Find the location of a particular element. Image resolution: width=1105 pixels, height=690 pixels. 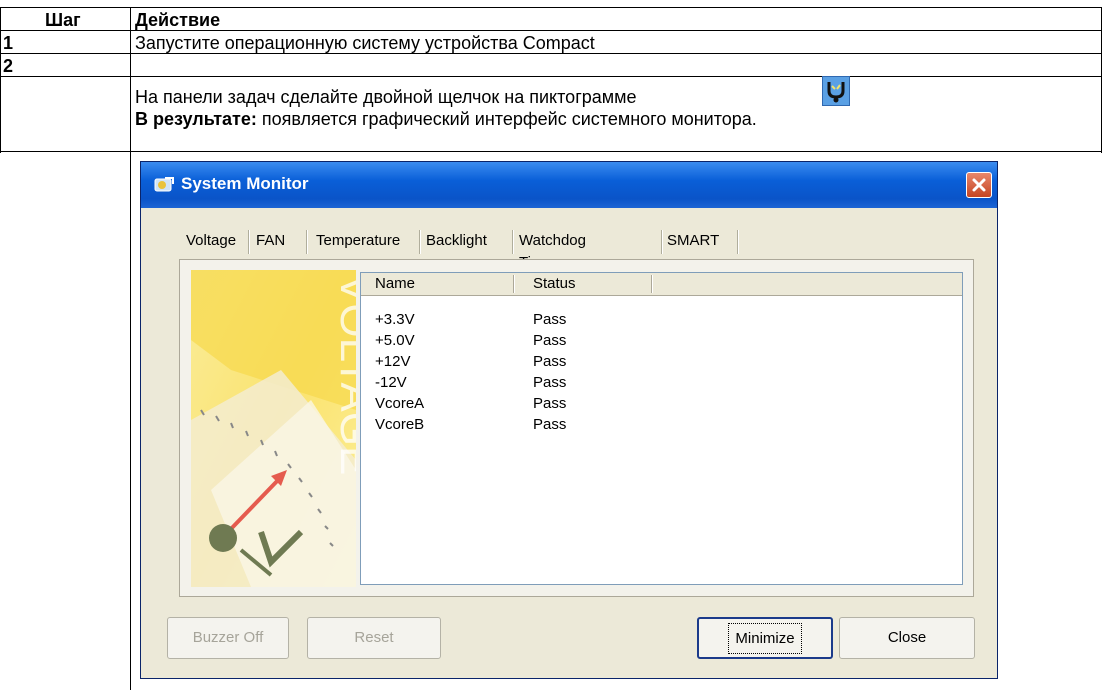

reset-button: Reset is located at coordinates (374, 638).